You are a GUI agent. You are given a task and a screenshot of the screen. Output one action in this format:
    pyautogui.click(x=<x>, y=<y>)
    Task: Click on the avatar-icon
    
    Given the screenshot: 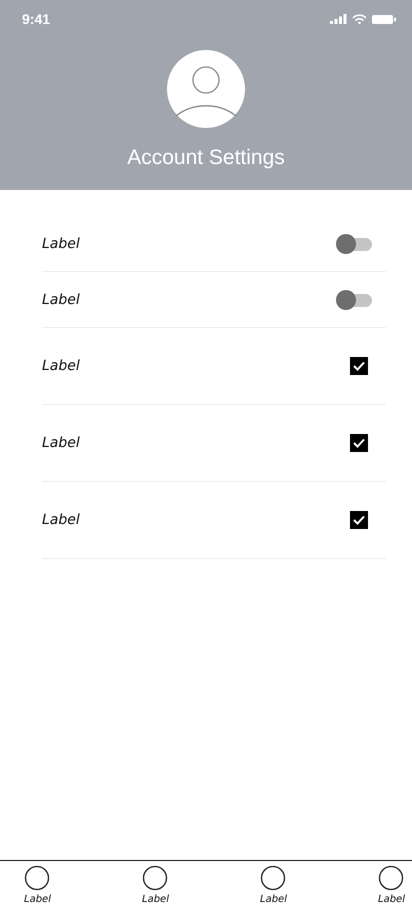 What is the action you would take?
    pyautogui.click(x=206, y=89)
    